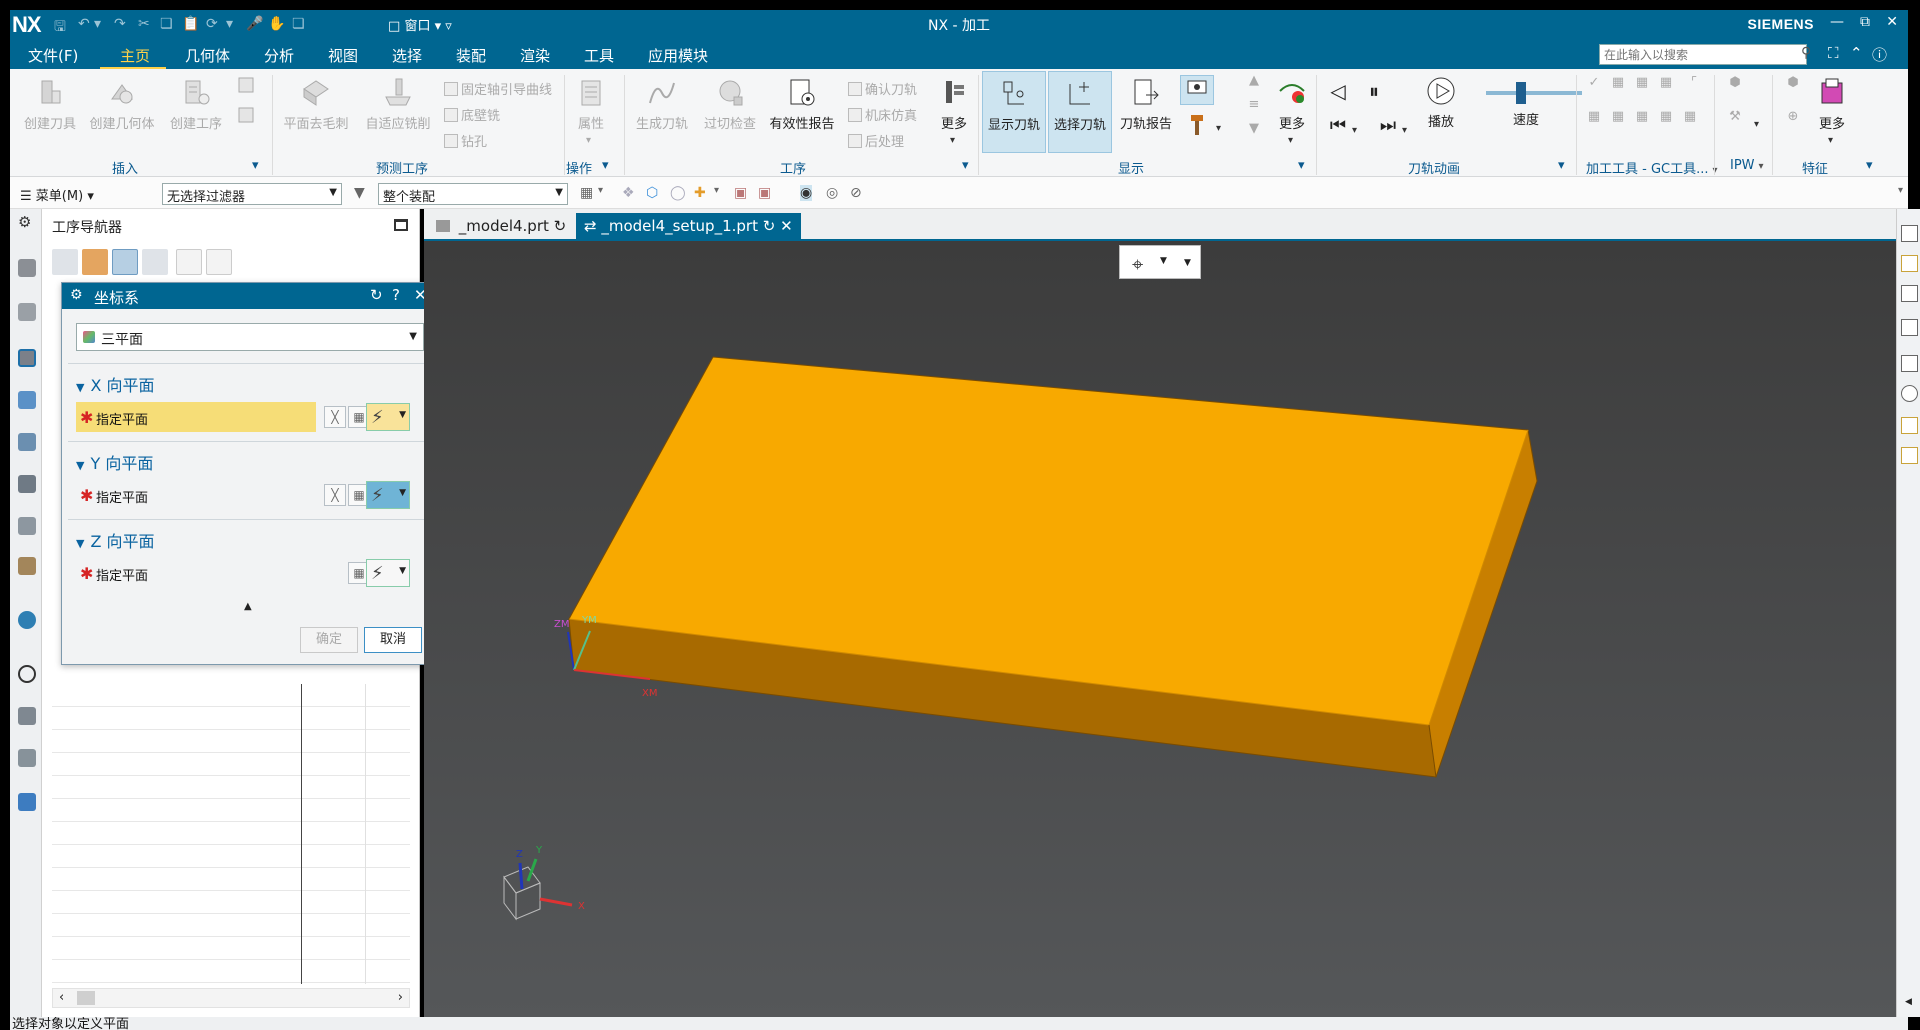  I want to click on method-view-icon, so click(155, 262).